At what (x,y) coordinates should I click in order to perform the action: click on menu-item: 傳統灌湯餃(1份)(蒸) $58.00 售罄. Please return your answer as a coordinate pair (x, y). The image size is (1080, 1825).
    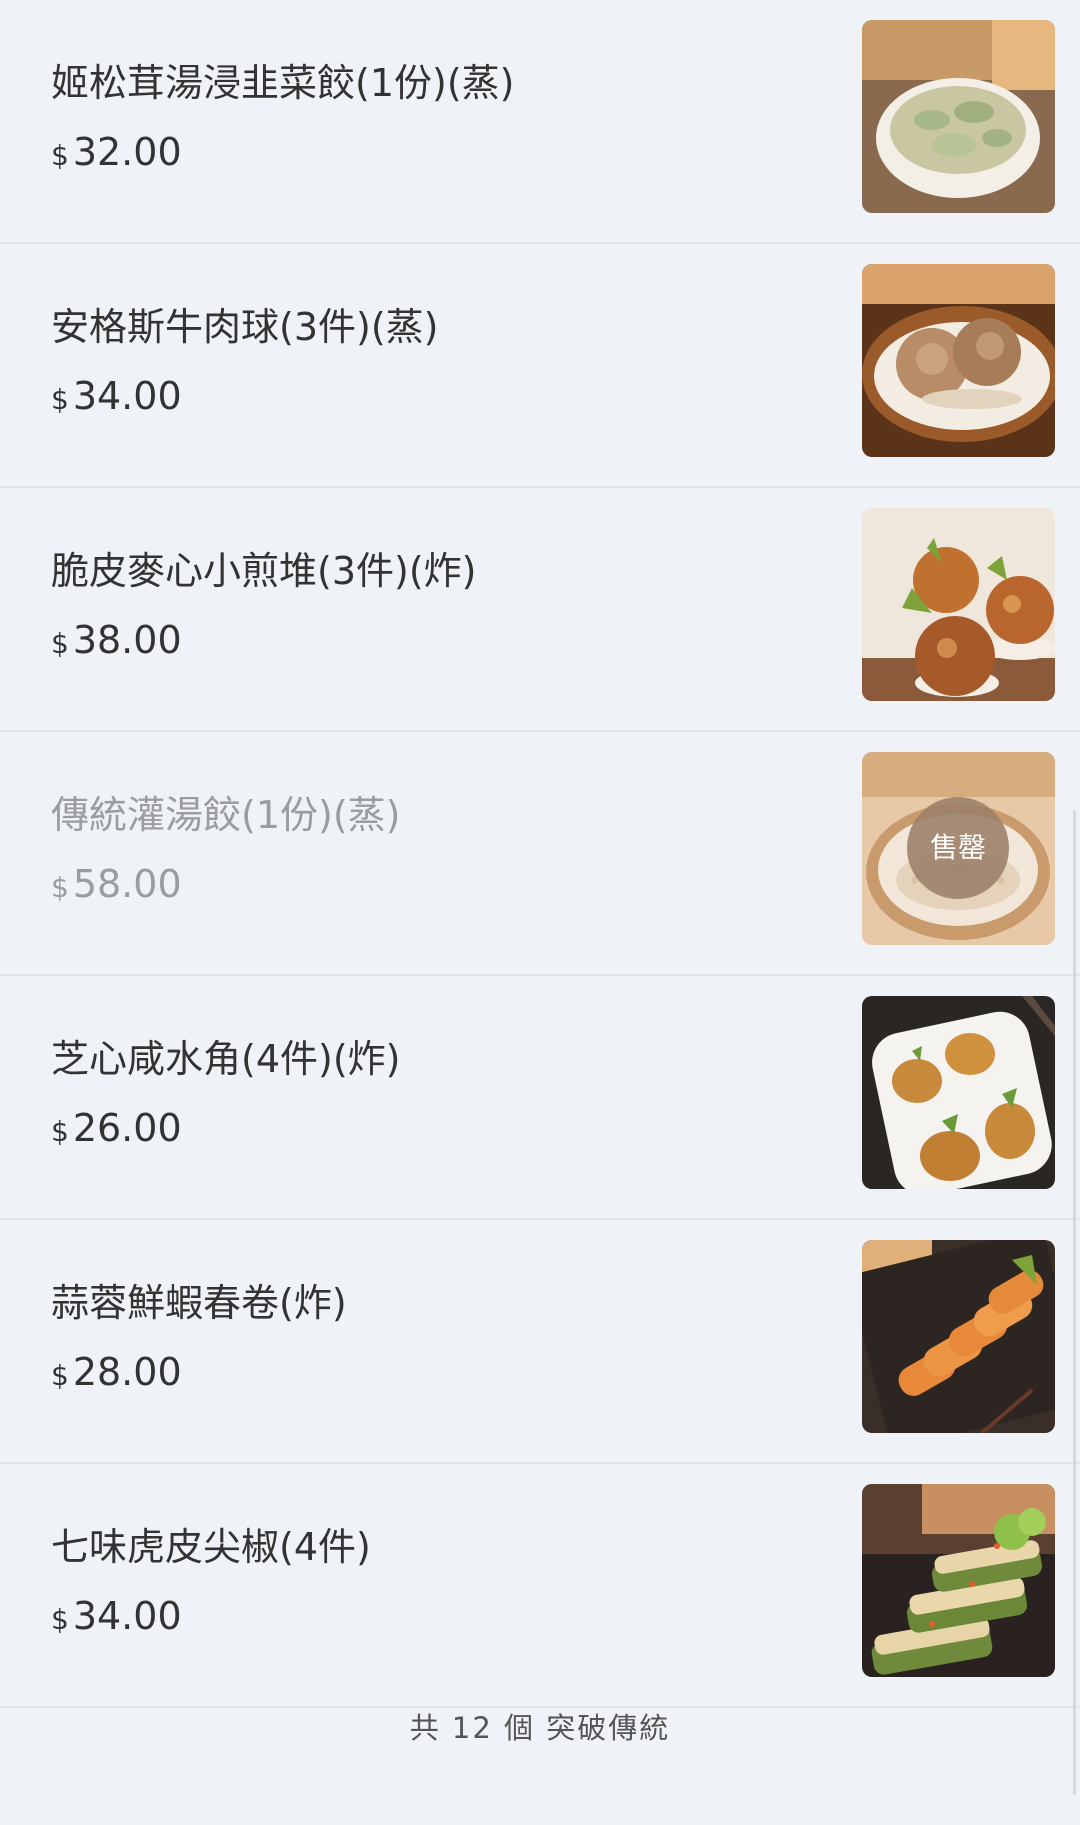
    Looking at the image, I should click on (540, 854).